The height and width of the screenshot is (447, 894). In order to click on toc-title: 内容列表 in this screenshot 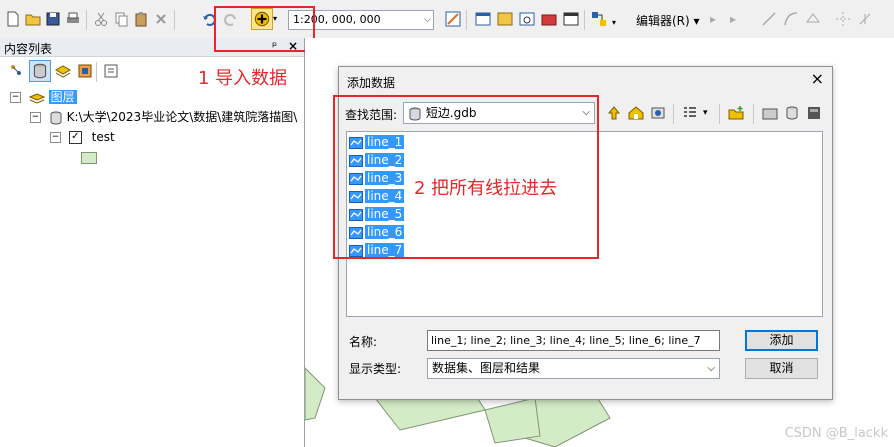, I will do `click(28, 49)`.